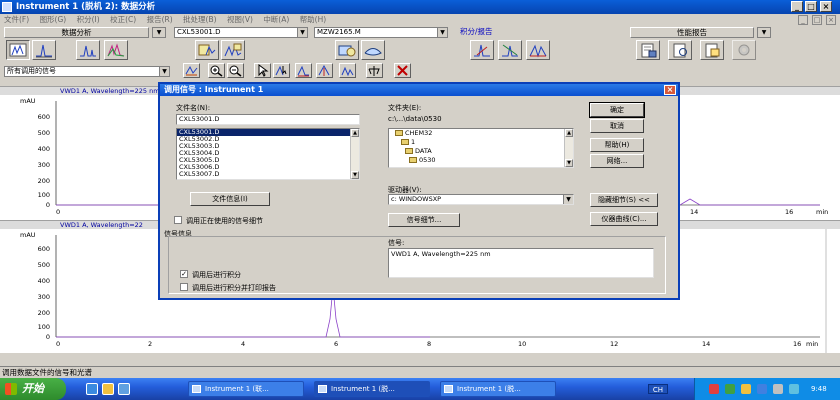 This screenshot has height=400, width=840. I want to click on use-current-signal-label: 调用正在使用的信号细节, so click(224, 221).